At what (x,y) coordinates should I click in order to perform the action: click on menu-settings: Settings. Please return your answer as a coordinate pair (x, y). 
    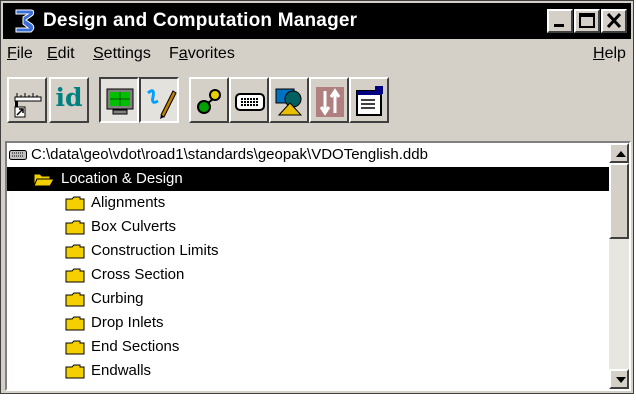
    Looking at the image, I should click on (122, 54).